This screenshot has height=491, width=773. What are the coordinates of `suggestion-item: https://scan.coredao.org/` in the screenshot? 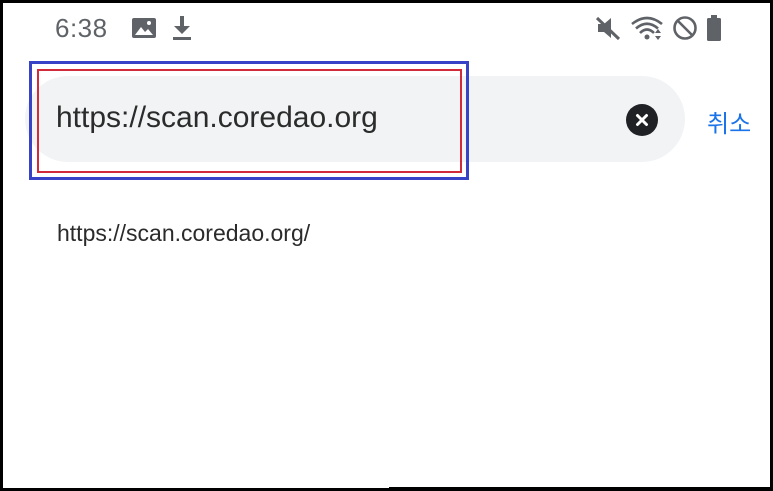 It's located at (397, 233).